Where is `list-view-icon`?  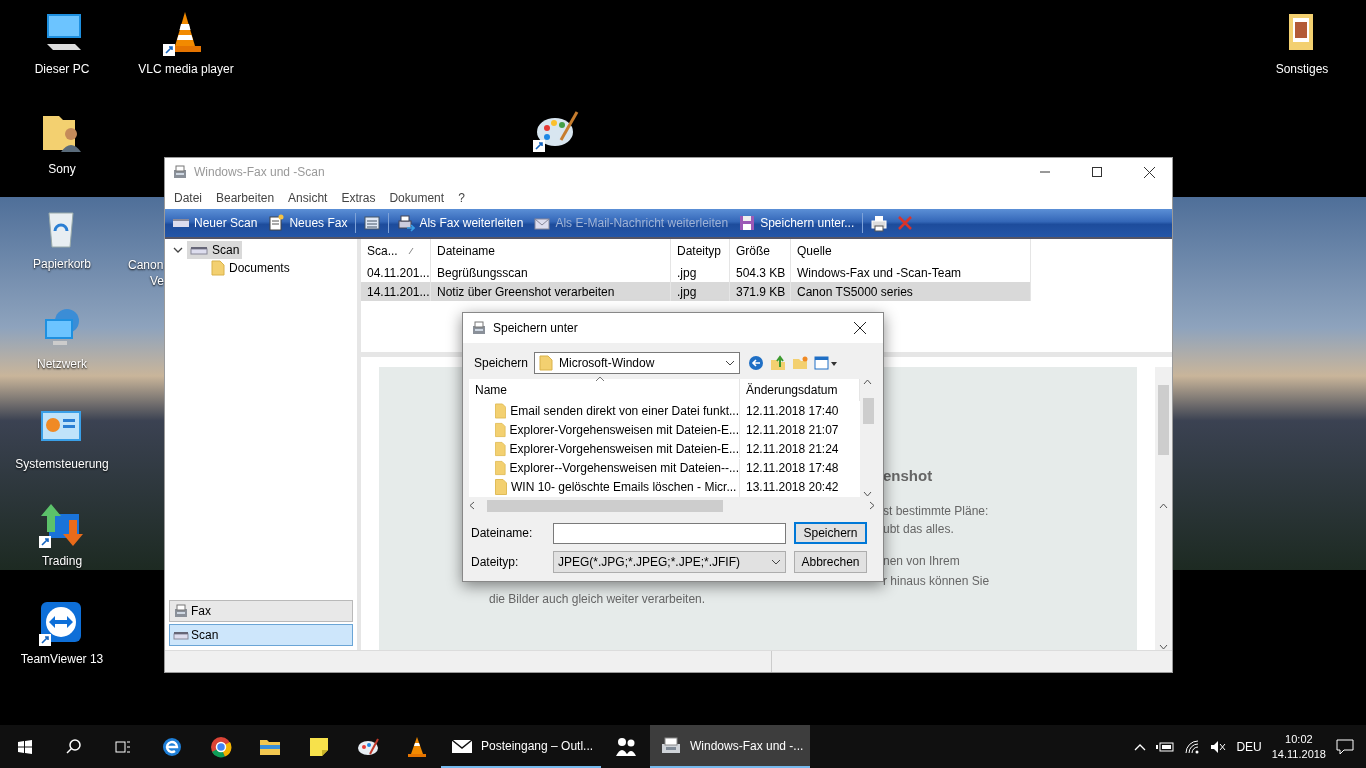
list-view-icon is located at coordinates (372, 223).